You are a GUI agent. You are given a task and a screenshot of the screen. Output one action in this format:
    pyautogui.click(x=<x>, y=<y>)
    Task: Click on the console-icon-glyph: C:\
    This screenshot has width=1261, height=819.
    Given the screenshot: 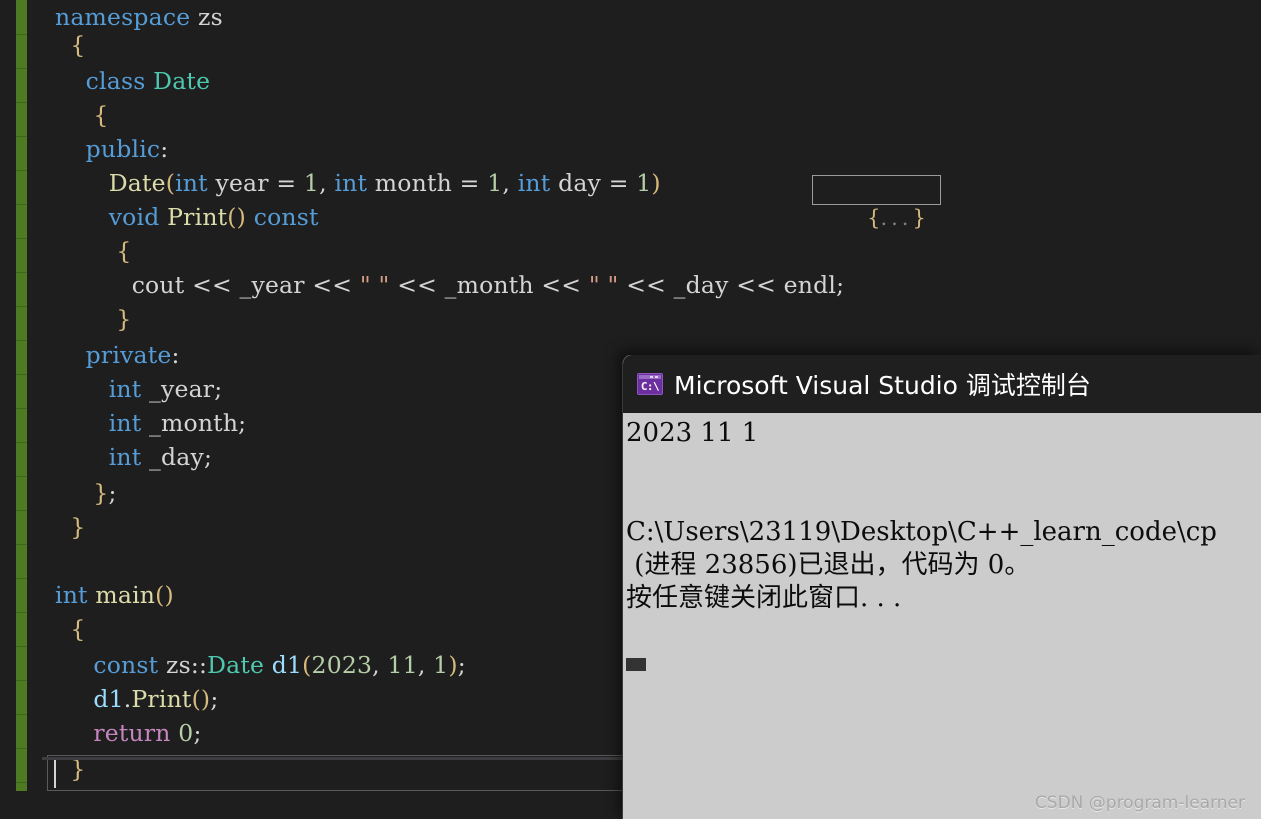 What is the action you would take?
    pyautogui.click(x=650, y=386)
    